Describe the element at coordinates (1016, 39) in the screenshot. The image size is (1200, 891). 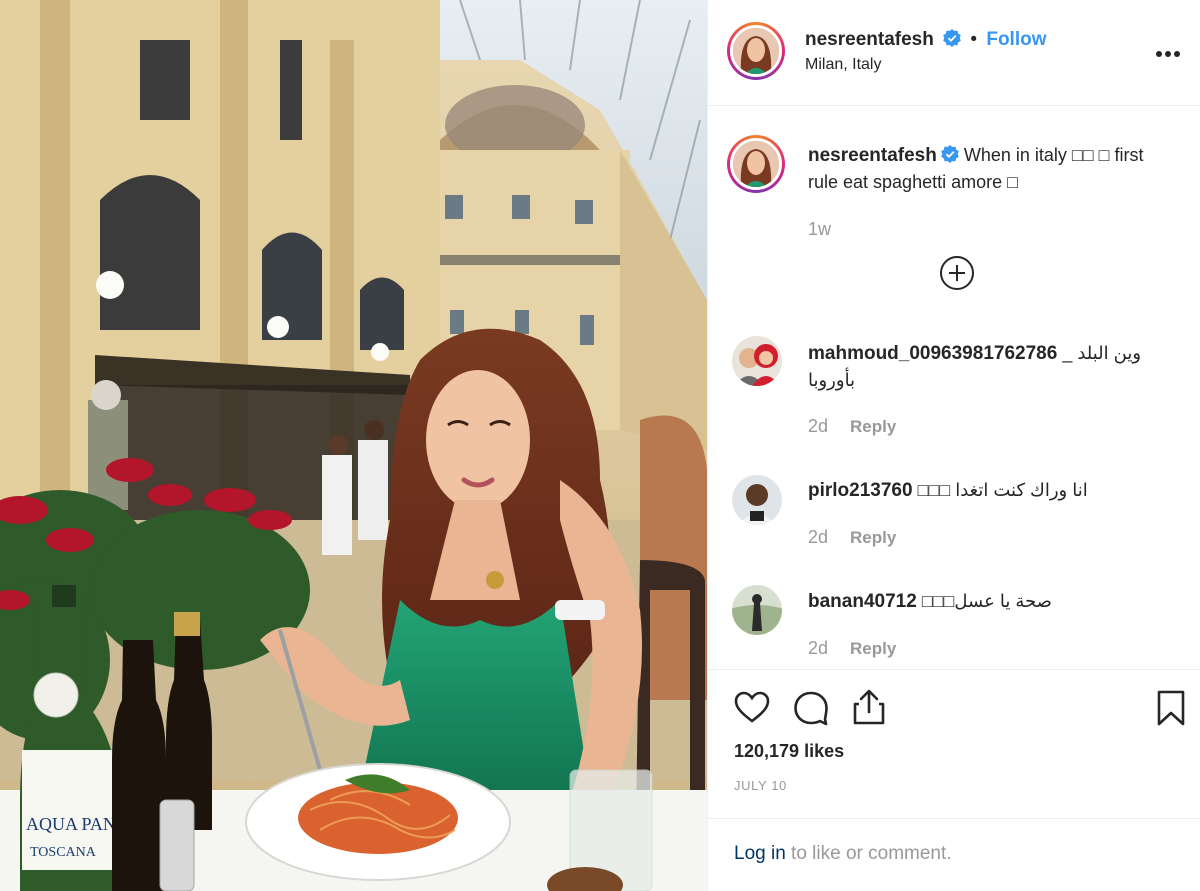
I see `follow-button: Follow` at that location.